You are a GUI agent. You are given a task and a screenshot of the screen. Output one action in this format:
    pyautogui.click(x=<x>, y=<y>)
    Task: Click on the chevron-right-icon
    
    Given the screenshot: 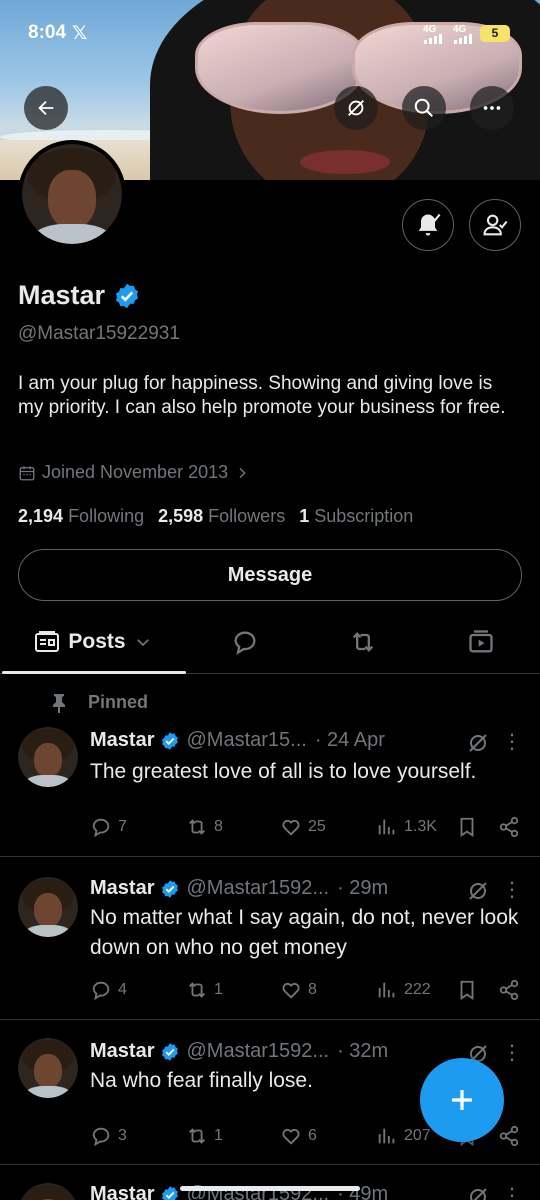 What is the action you would take?
    pyautogui.click(x=242, y=472)
    